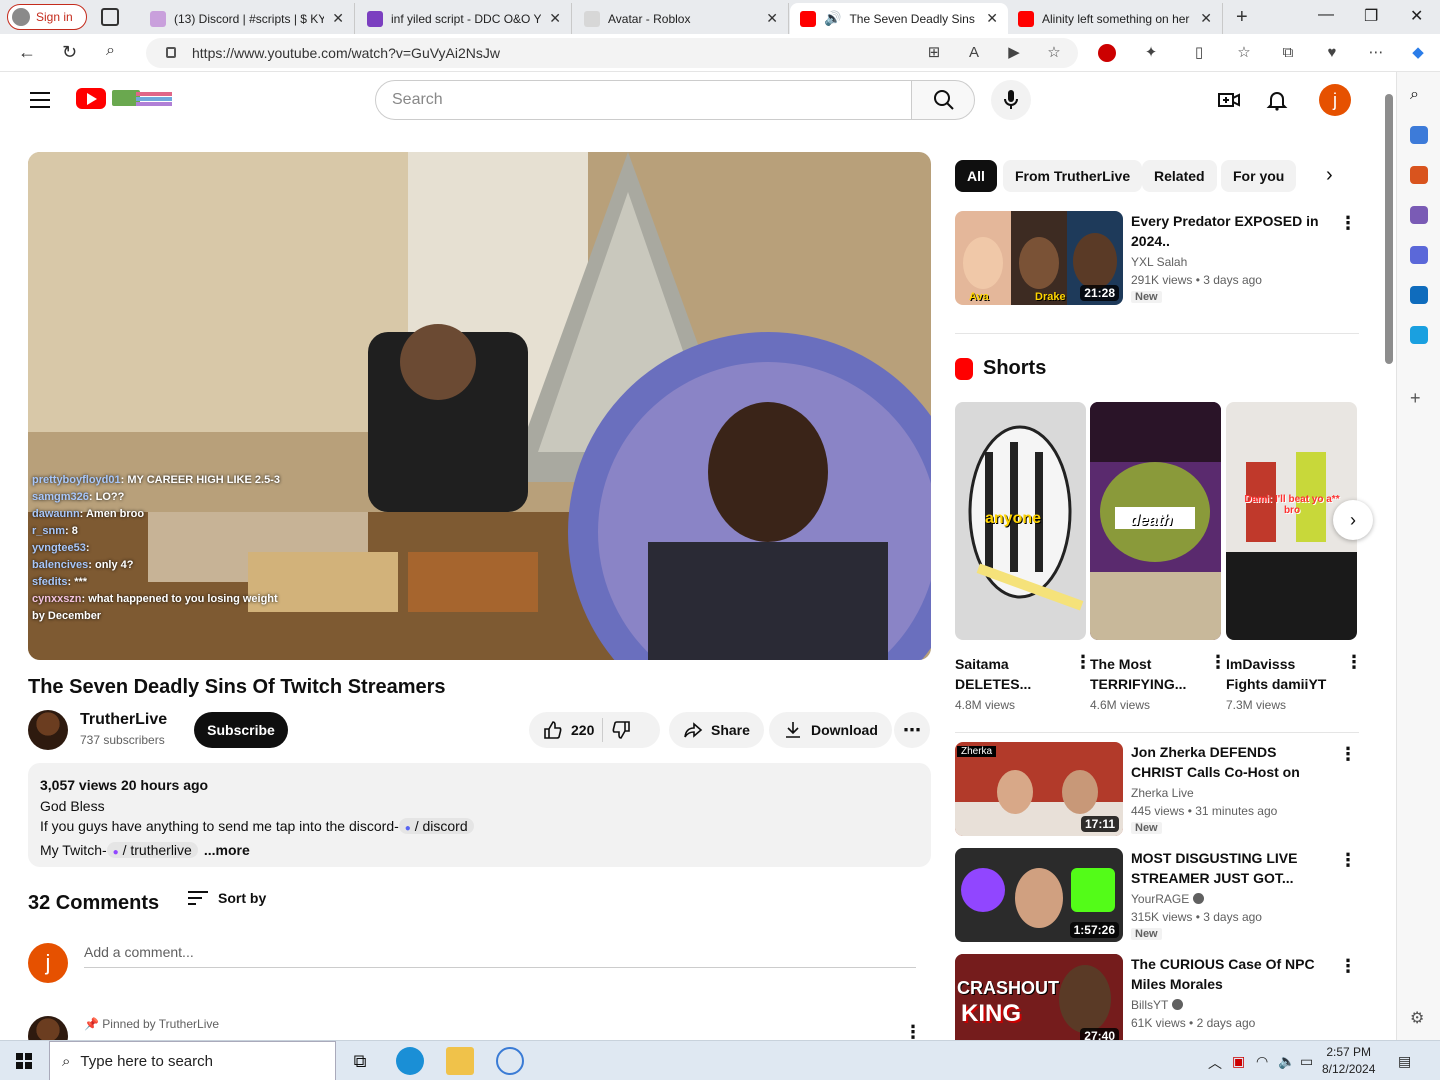 The width and height of the screenshot is (1440, 1080). I want to click on windows-start-icon, so click(24, 1061).